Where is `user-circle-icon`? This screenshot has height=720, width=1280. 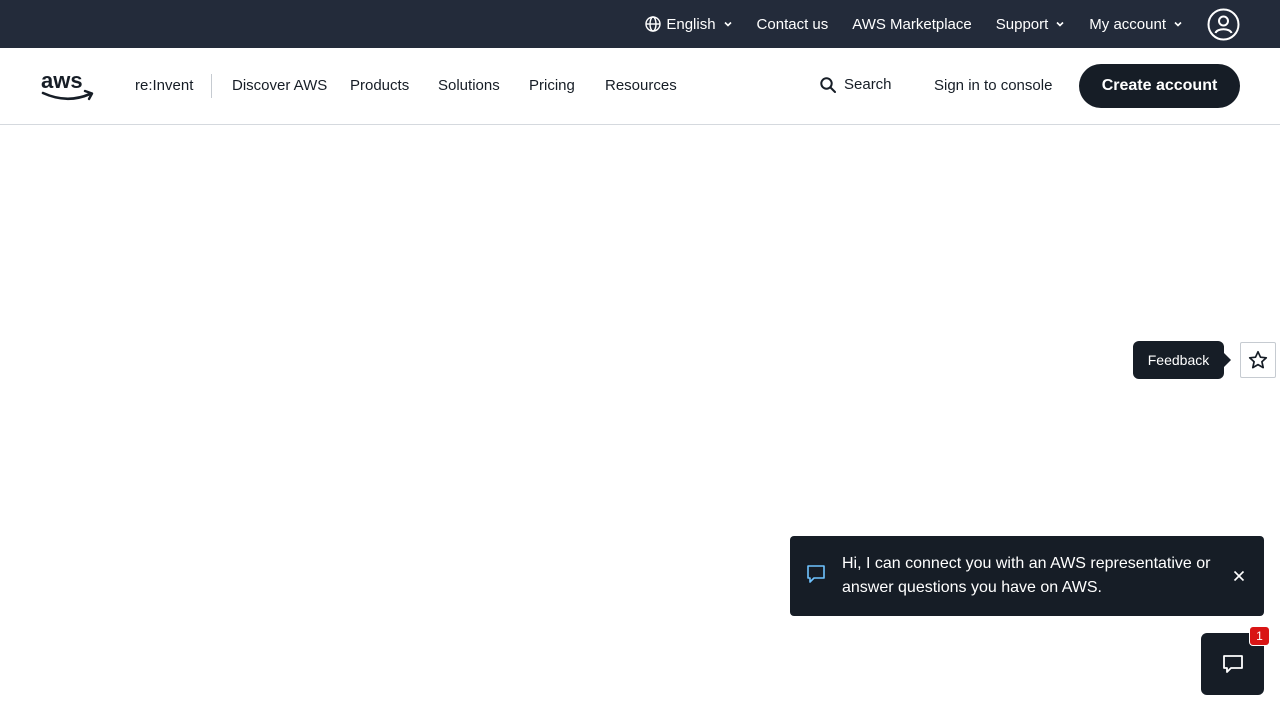
user-circle-icon is located at coordinates (1223, 24).